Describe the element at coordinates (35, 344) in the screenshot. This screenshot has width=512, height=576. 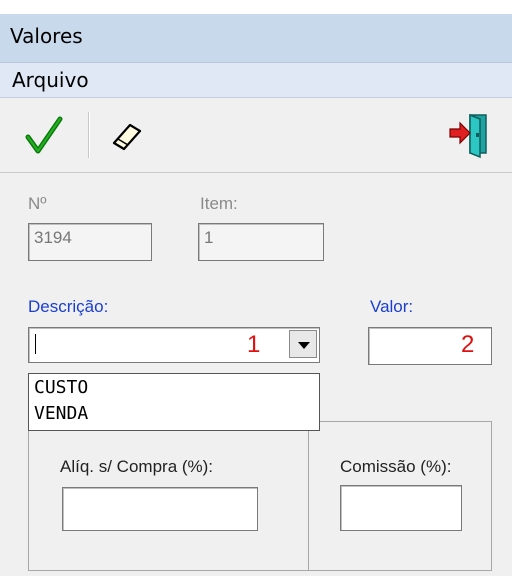
I see `text-caret` at that location.